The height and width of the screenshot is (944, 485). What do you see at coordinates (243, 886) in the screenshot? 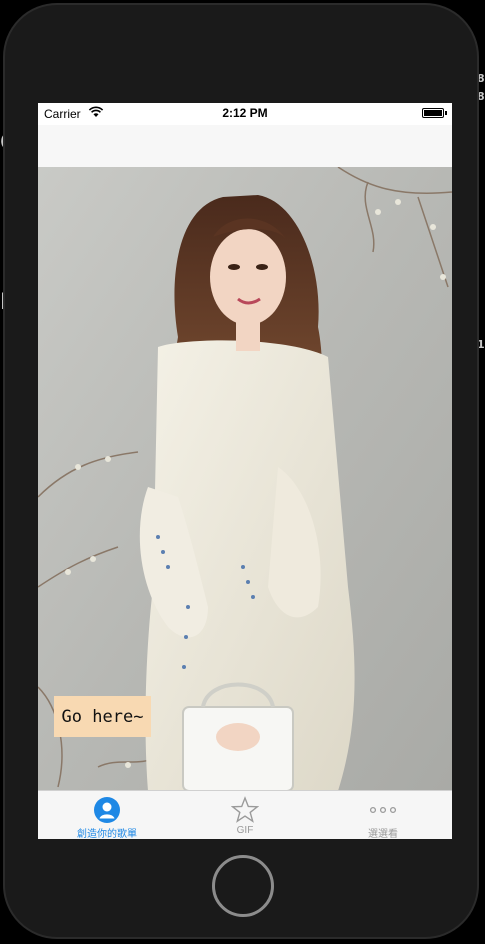
I see `home-button` at bounding box center [243, 886].